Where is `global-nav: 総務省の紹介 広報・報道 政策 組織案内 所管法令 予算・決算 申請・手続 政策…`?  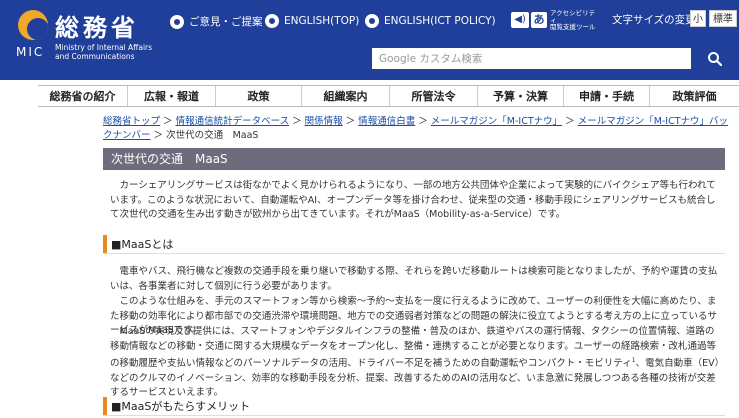 global-nav: 総務省の紹介 広報・報道 政策 組織案内 所管法令 予算・決算 申請・手続 政策… is located at coordinates (388, 96).